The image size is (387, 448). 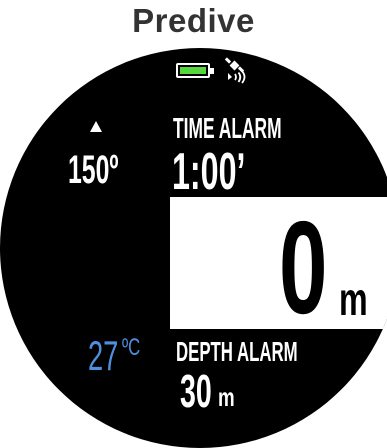 What do you see at coordinates (96, 126) in the screenshot?
I see `north-arrow-icon` at bounding box center [96, 126].